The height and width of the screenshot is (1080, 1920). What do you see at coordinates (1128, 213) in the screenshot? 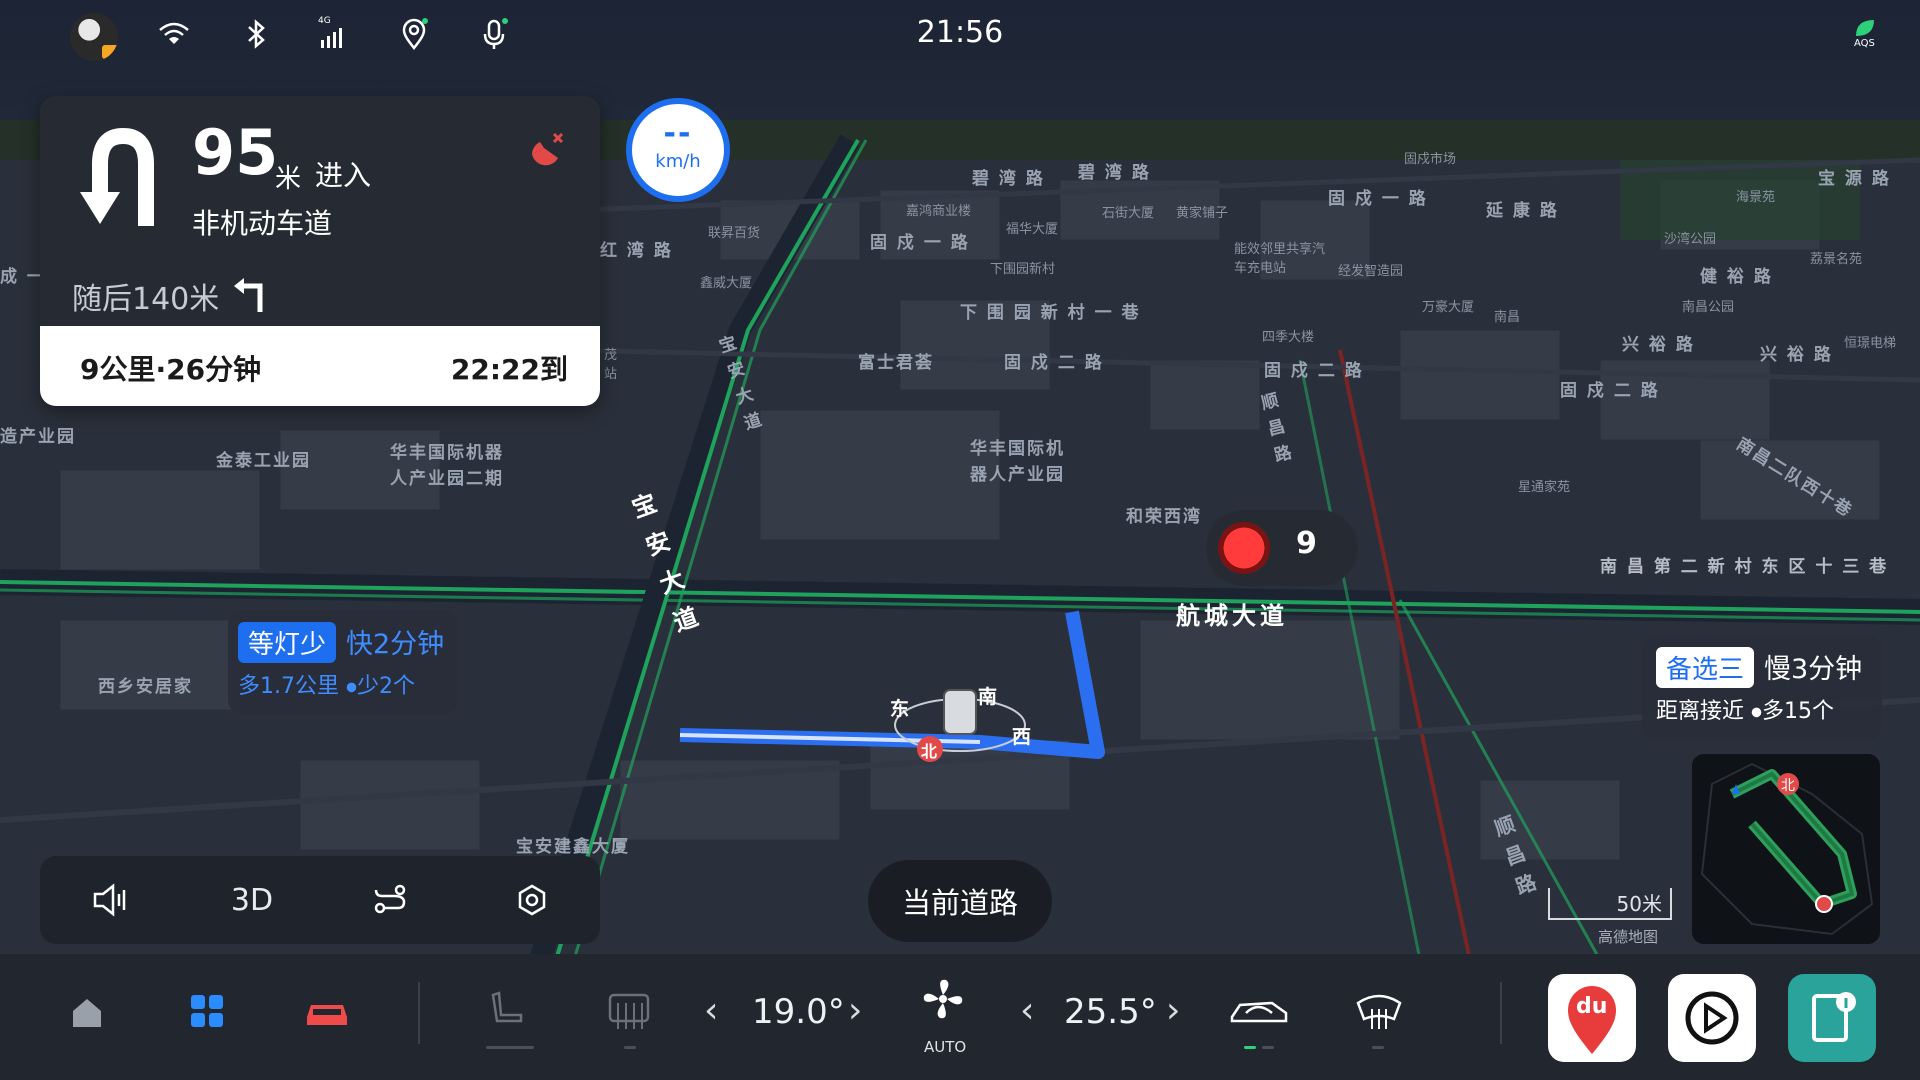
I see `map-label: 石街大厦` at bounding box center [1128, 213].